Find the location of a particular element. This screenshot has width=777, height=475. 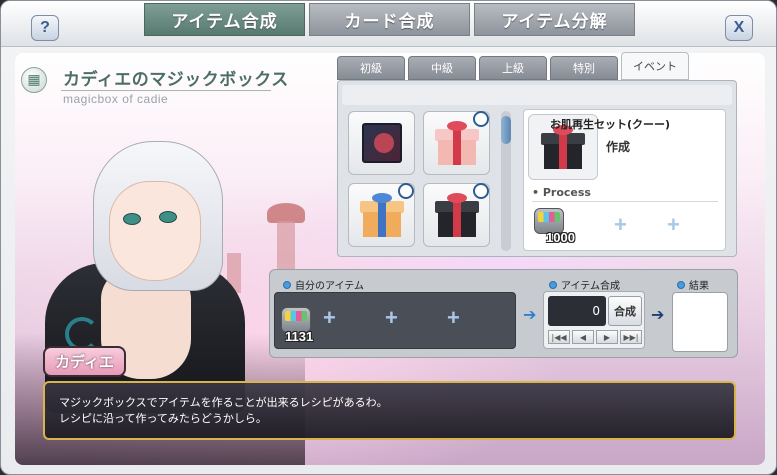

tab-event: イベント is located at coordinates (655, 66).